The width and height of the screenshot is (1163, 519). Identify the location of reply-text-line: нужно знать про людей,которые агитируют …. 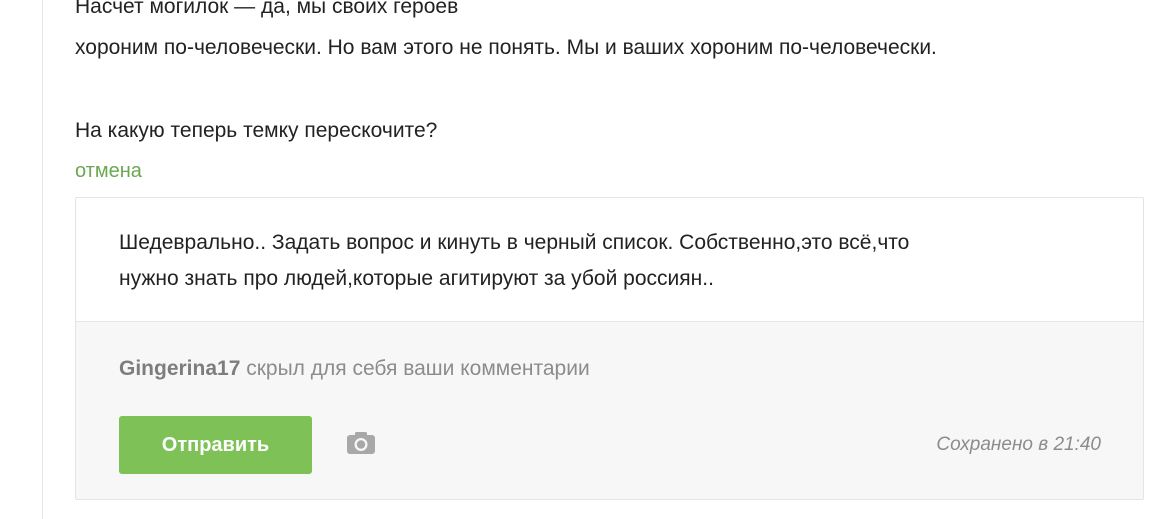
(416, 278).